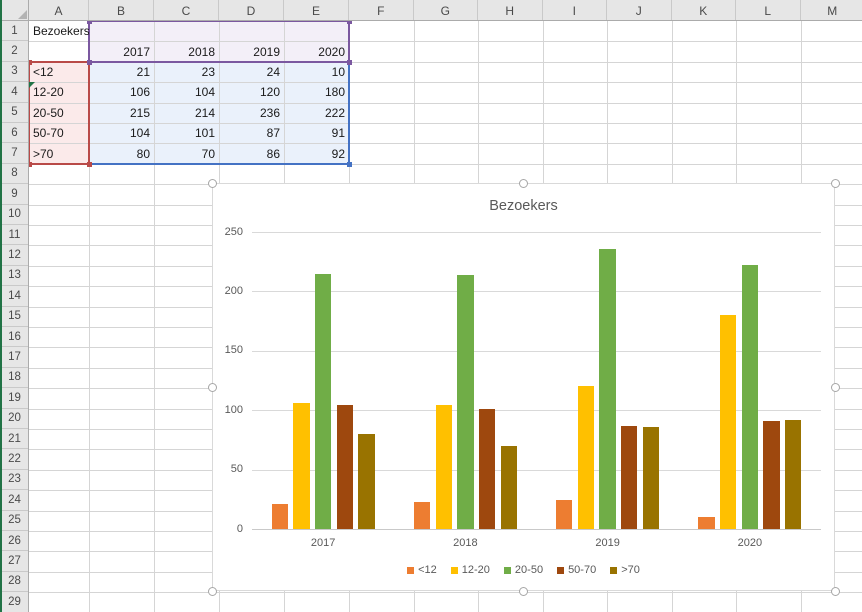 This screenshot has height=612, width=862. What do you see at coordinates (301, 466) in the screenshot?
I see `bar-12-20-2017` at bounding box center [301, 466].